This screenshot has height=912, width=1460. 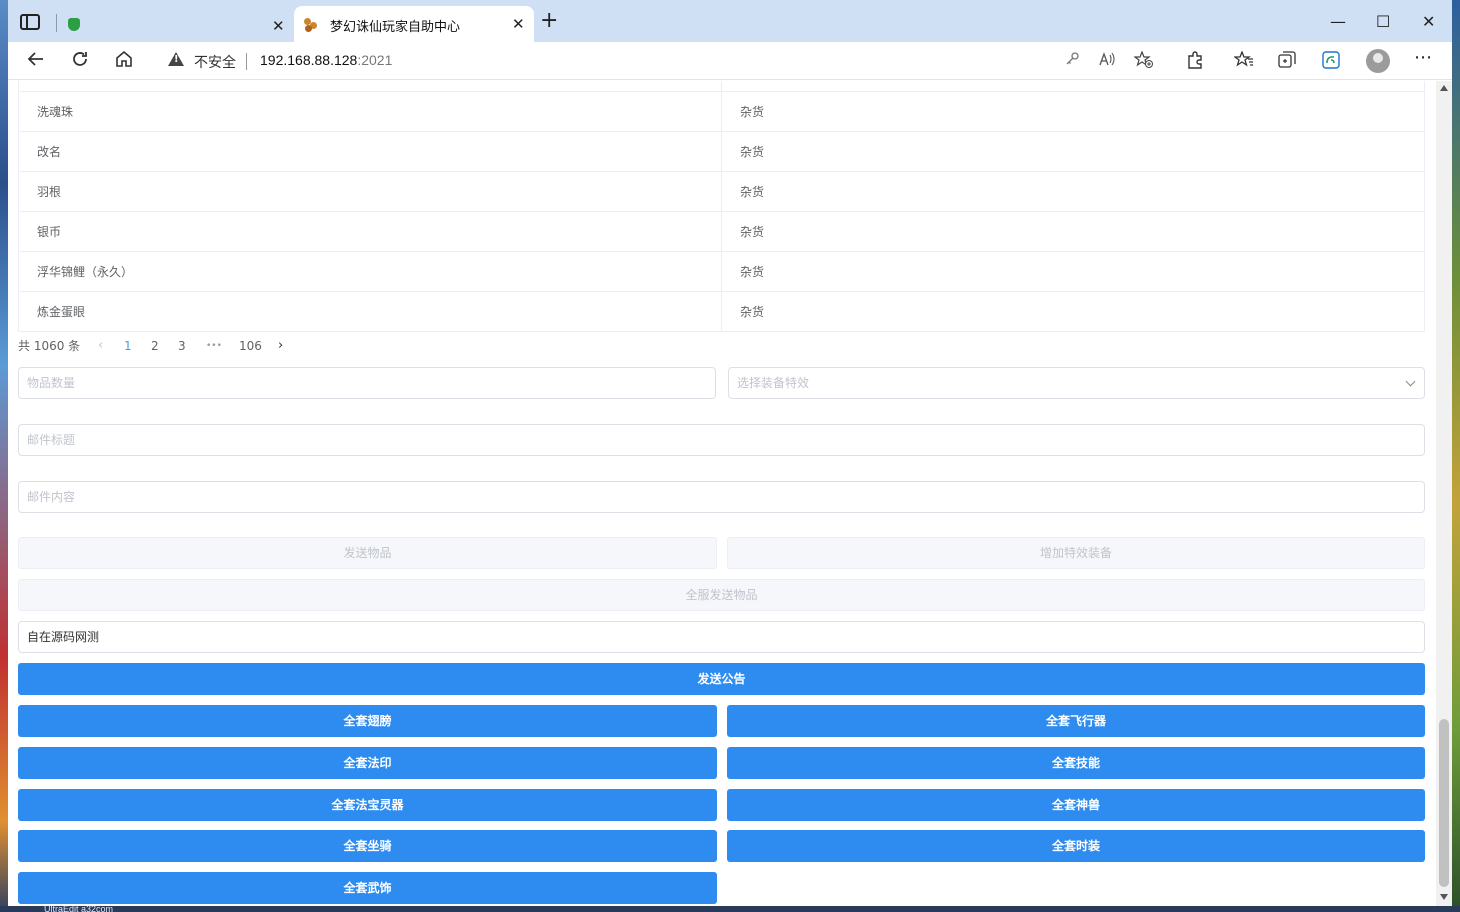 What do you see at coordinates (367, 846) in the screenshot?
I see `full-set-mount-button: 全套坐骑` at bounding box center [367, 846].